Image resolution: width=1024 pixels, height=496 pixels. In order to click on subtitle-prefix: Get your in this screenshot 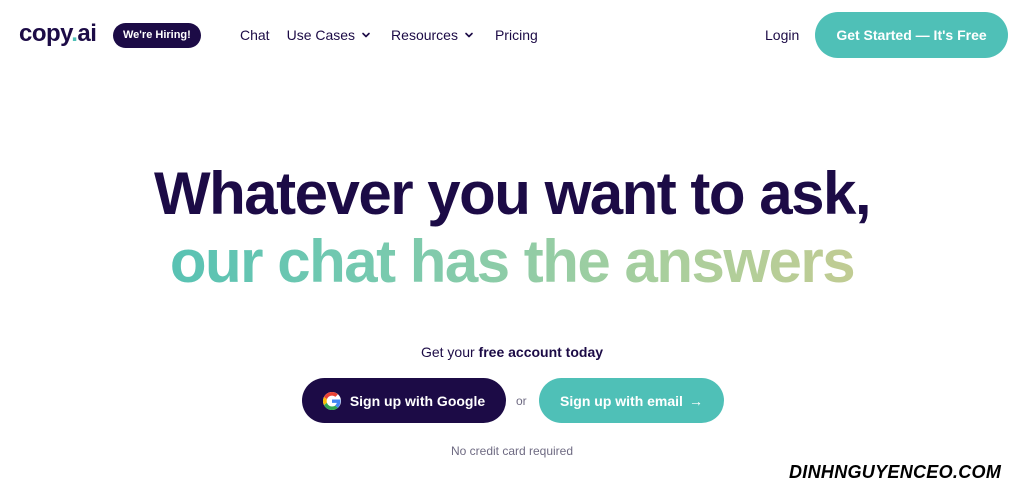, I will do `click(449, 352)`.